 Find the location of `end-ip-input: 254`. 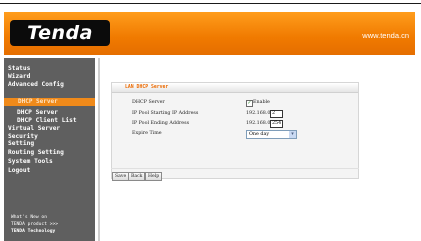

end-ip-input: 254 is located at coordinates (276, 124).